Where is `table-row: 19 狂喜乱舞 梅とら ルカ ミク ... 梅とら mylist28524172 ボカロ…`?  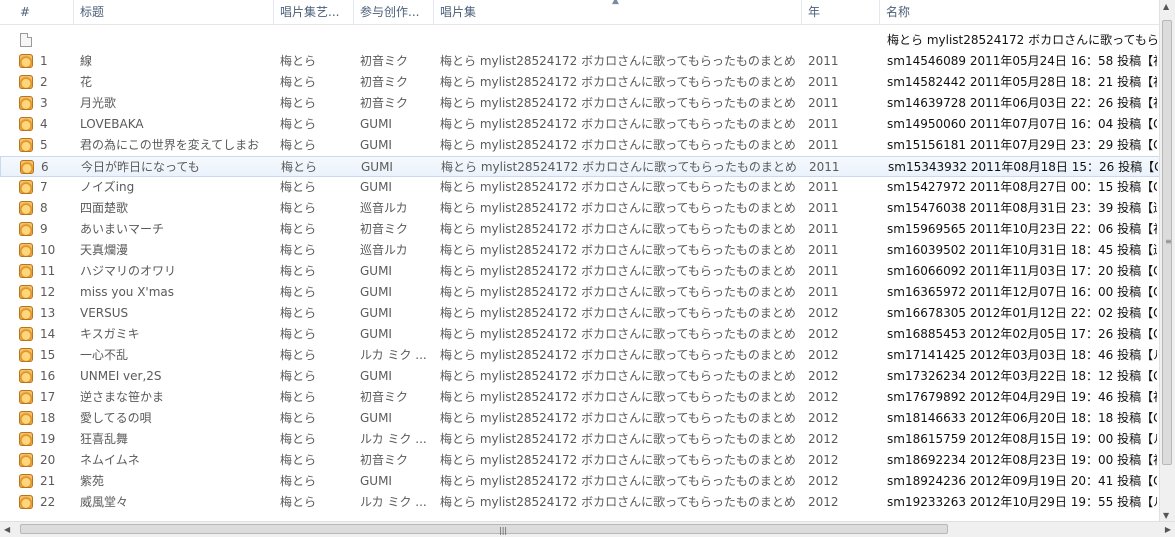 table-row: 19 狂喜乱舞 梅とら ルカ ミク ... 梅とら mylist28524172 ボカロ… is located at coordinates (580, 439).